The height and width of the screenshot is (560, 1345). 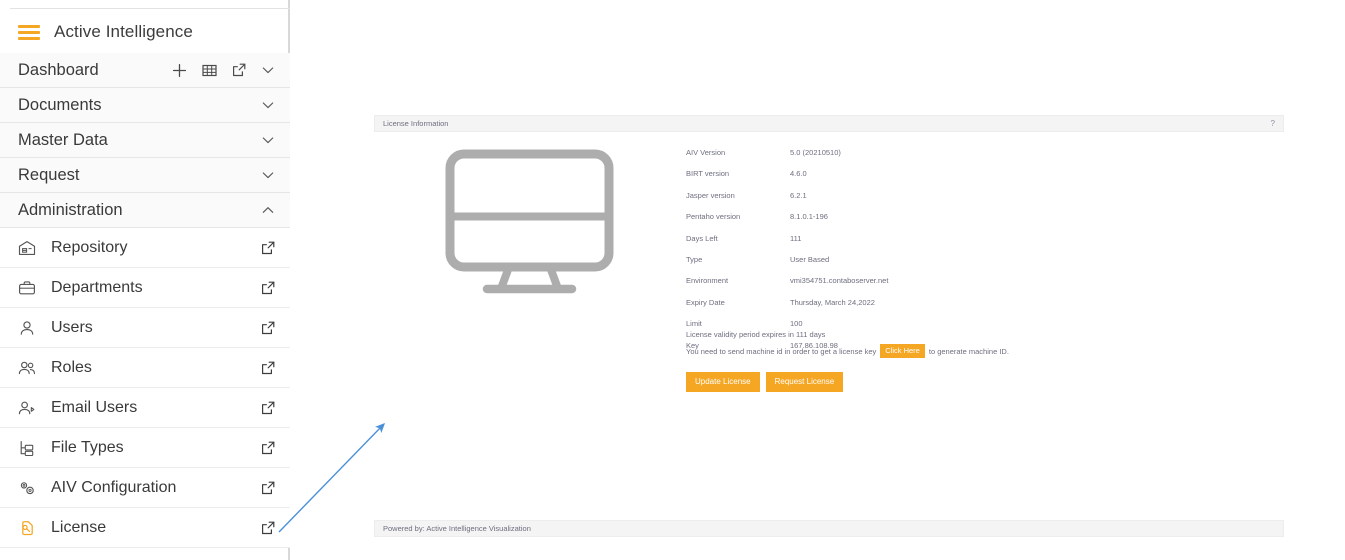 I want to click on table-row: Type User Based, so click(x=851, y=264).